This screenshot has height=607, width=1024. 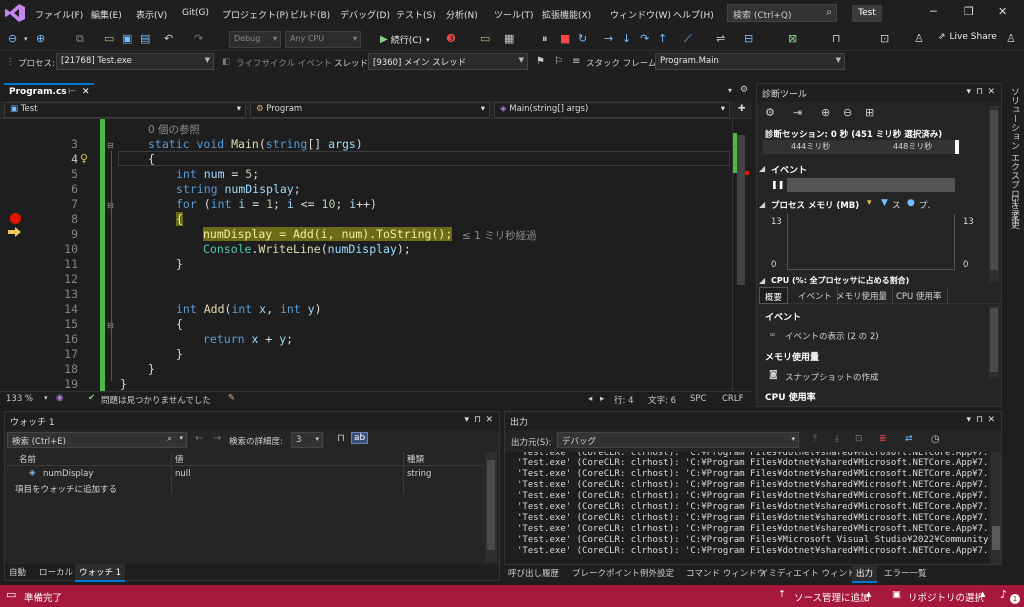 I want to click on new-project-icon: ⧉, so click(x=80, y=39).